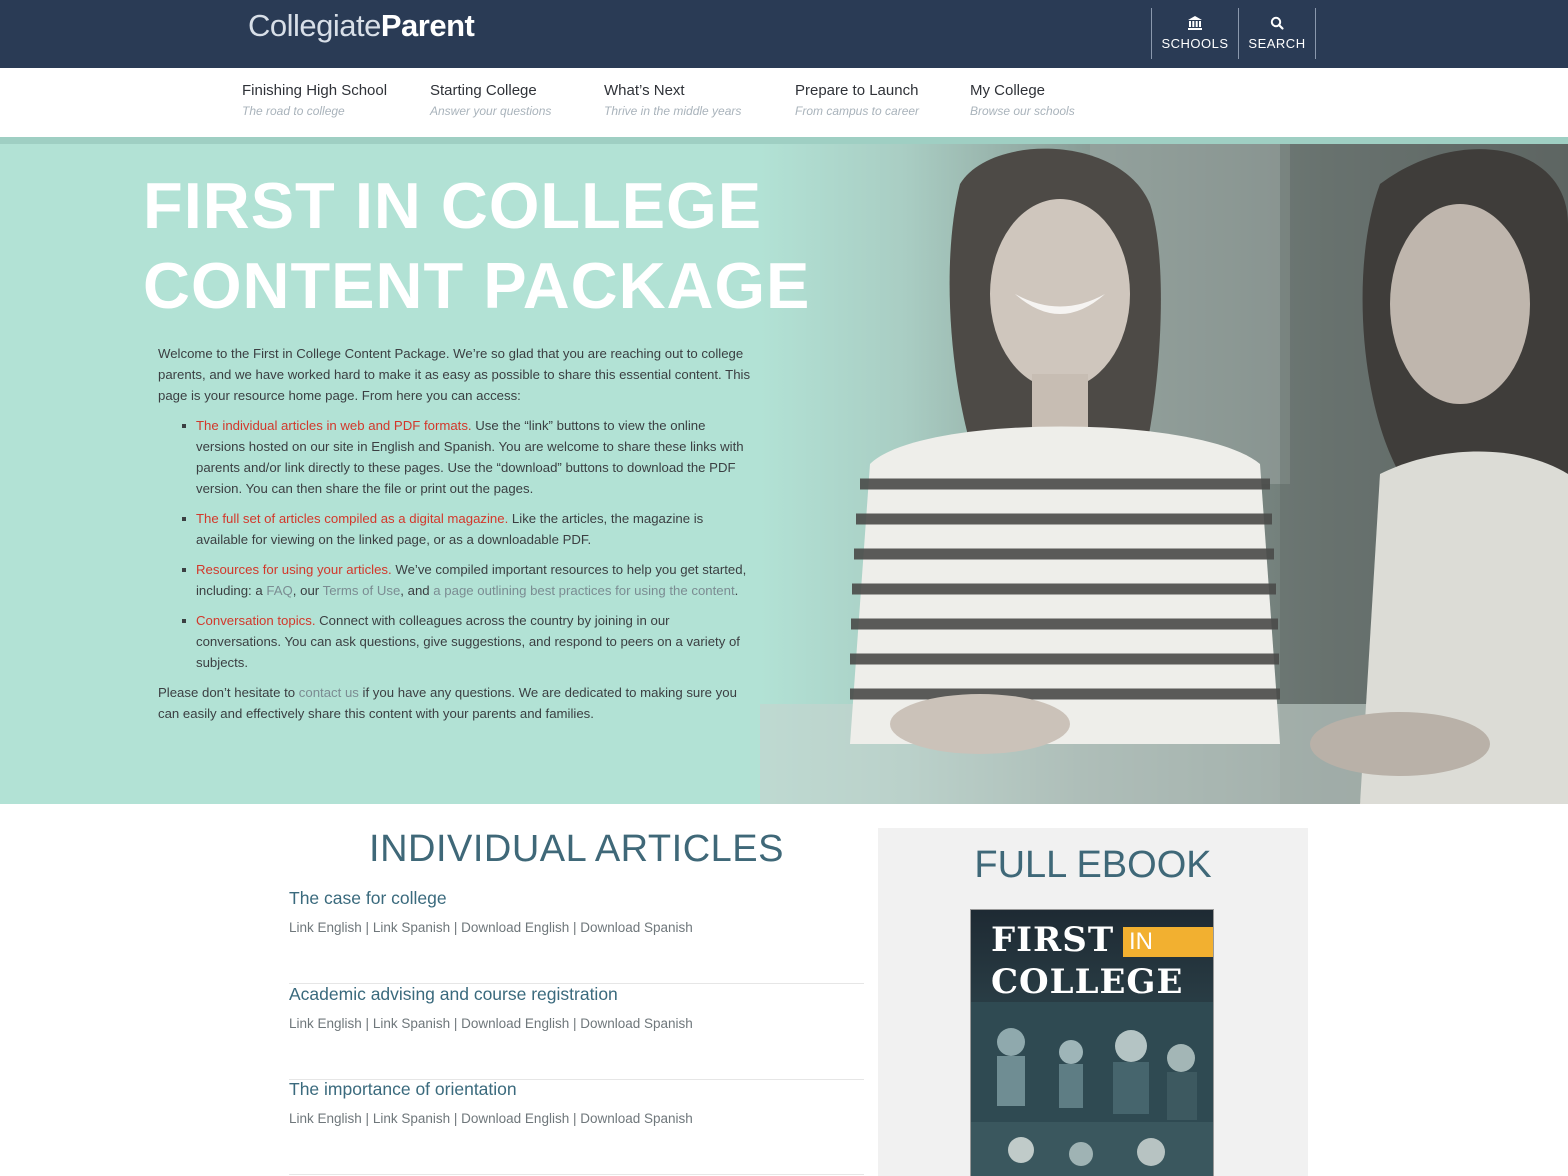  I want to click on search-icon, so click(1277, 23).